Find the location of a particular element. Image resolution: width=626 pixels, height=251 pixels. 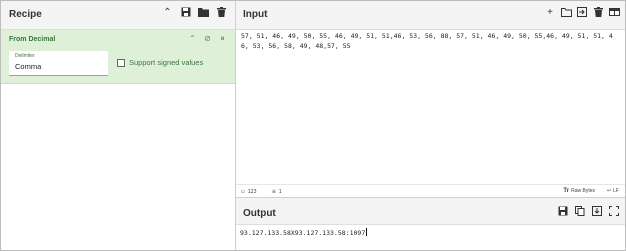

layout-icon is located at coordinates (614, 12).